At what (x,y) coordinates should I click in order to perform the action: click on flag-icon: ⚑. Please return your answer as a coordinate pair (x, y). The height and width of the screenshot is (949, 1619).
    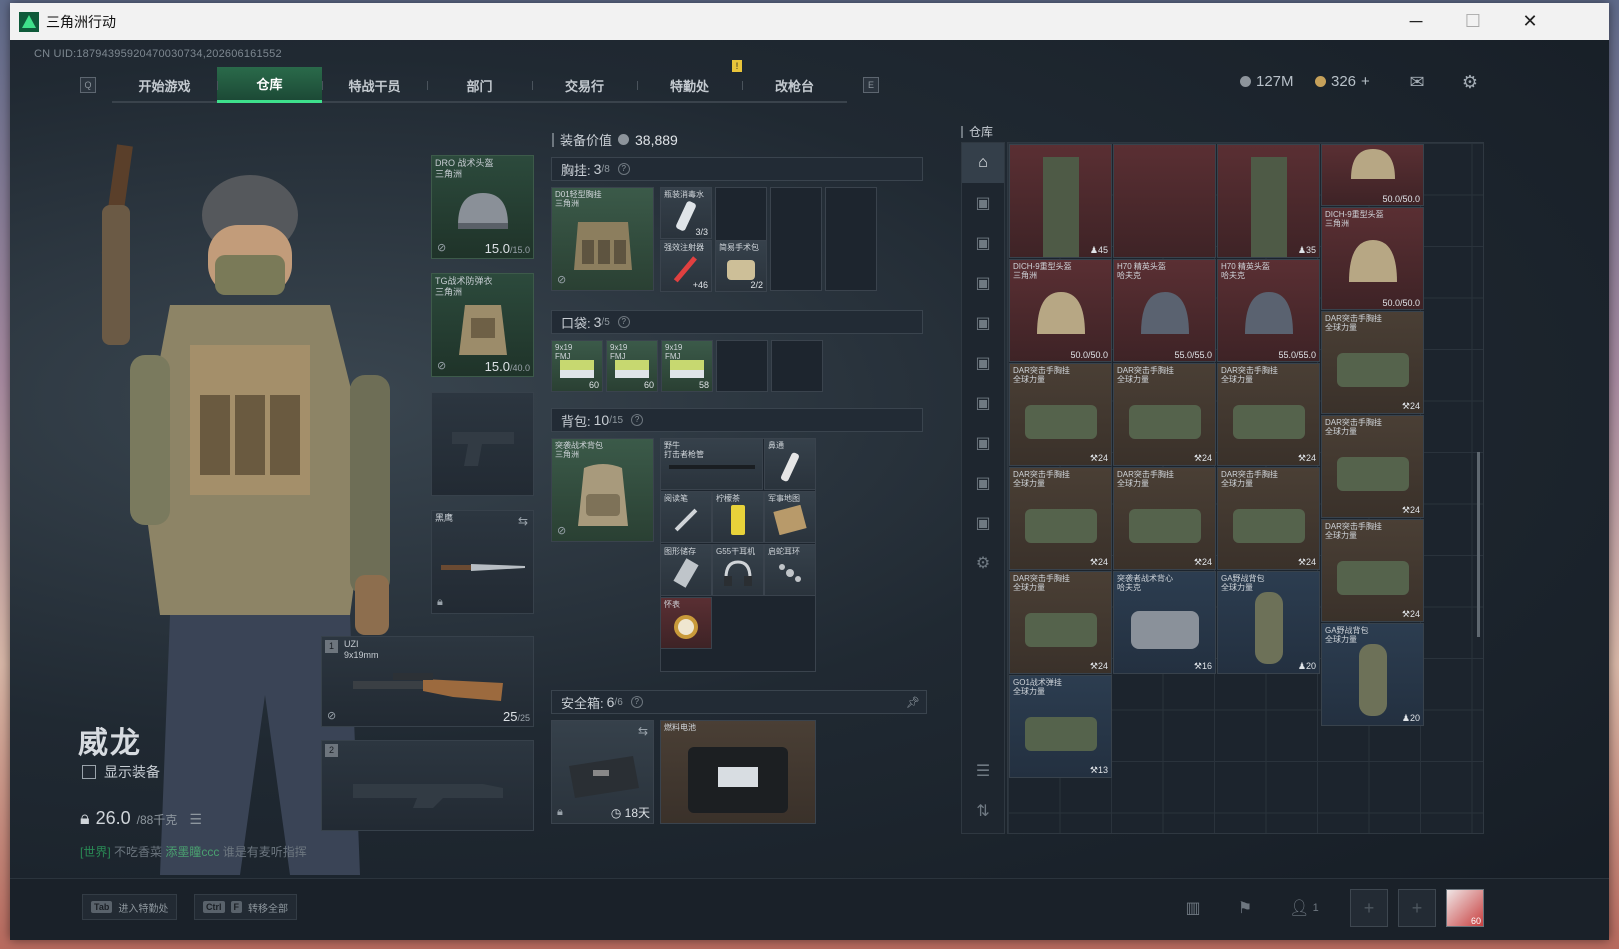
    Looking at the image, I should click on (1245, 908).